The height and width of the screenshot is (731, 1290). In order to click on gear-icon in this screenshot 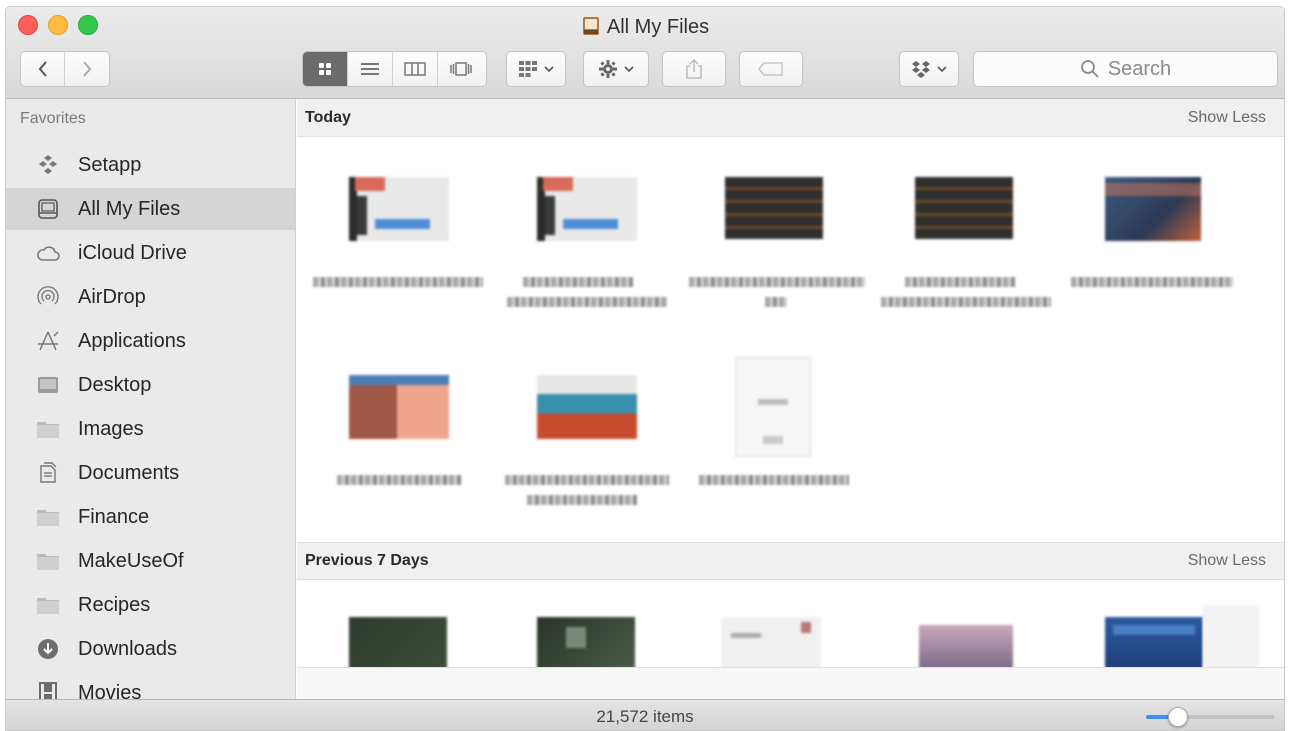, I will do `click(608, 69)`.